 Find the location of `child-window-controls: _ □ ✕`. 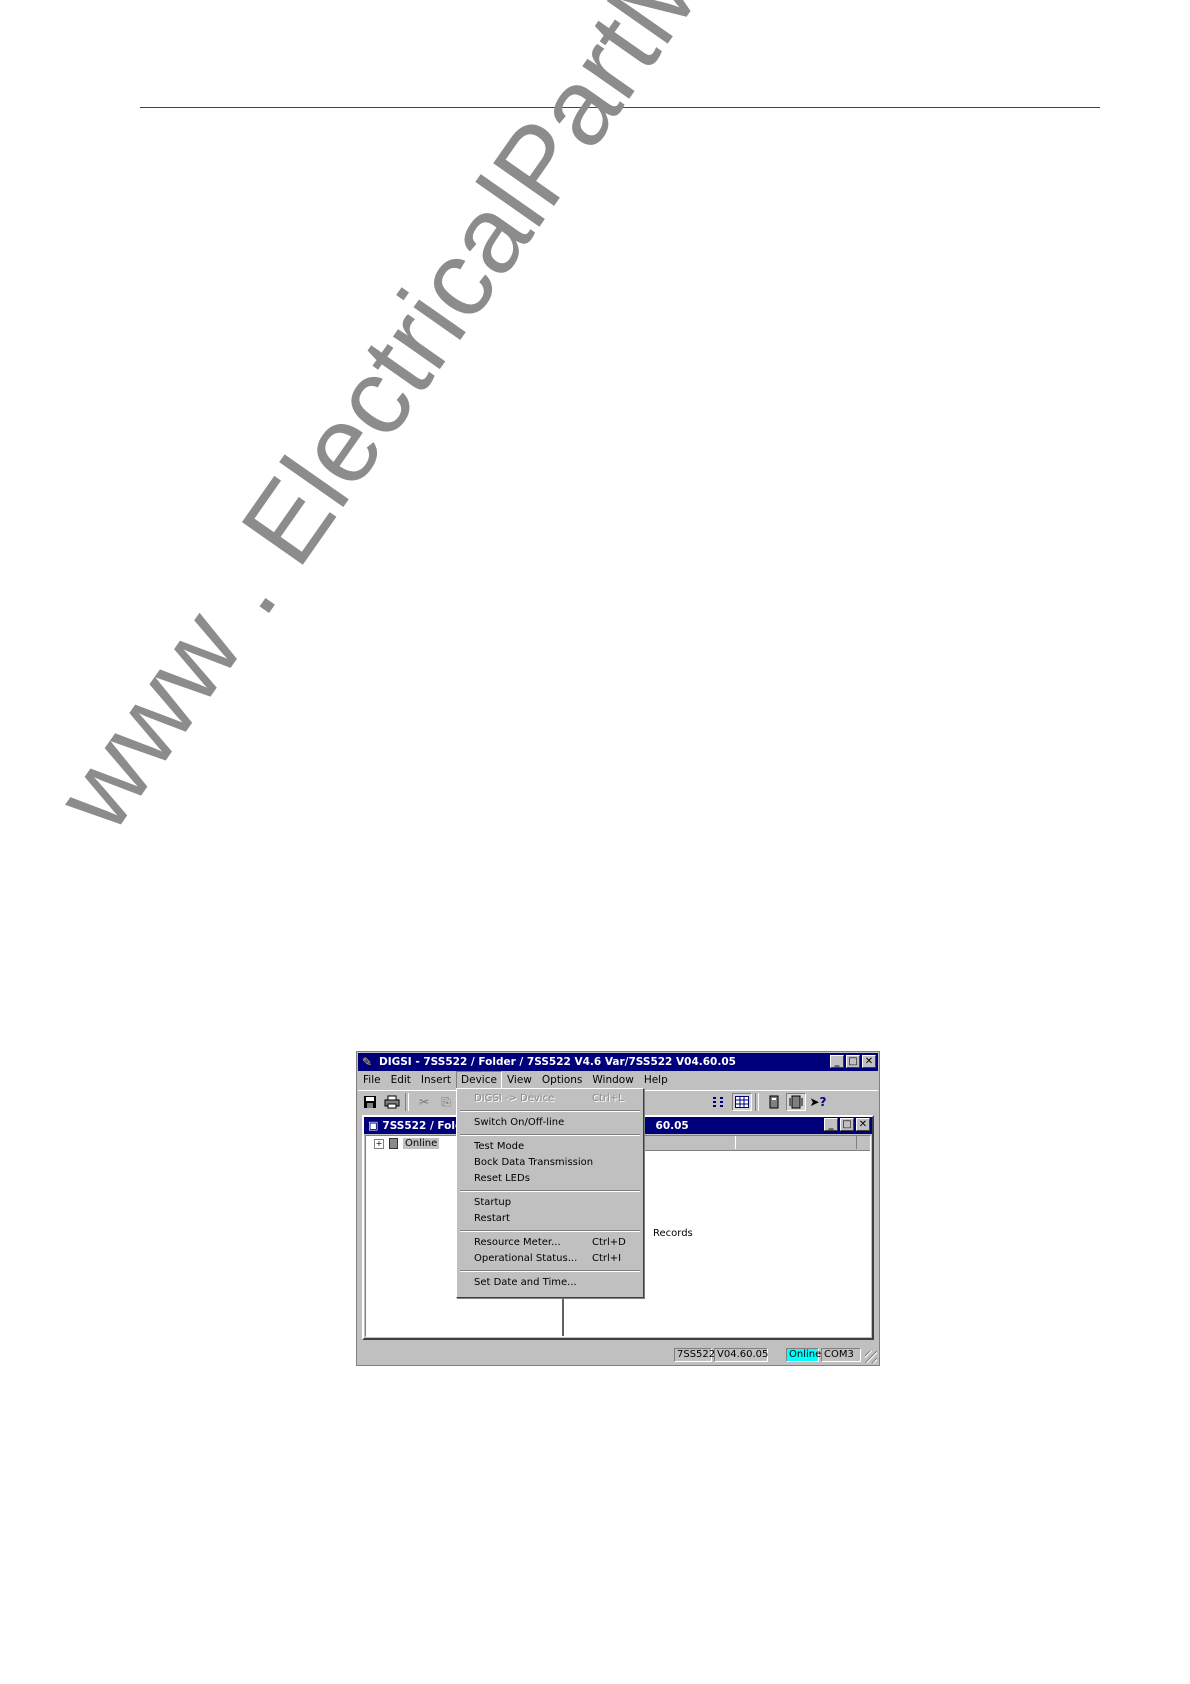

child-window-controls: _ □ ✕ is located at coordinates (847, 1124).